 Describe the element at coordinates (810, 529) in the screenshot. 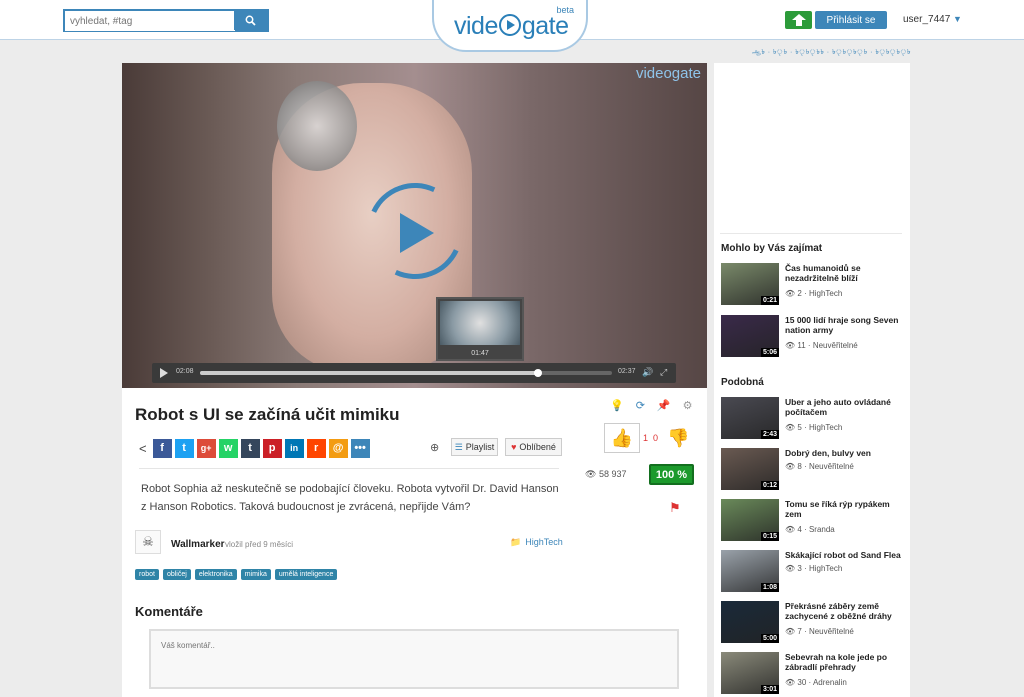

I see `video-meta: 👁 4 · Sranda` at that location.